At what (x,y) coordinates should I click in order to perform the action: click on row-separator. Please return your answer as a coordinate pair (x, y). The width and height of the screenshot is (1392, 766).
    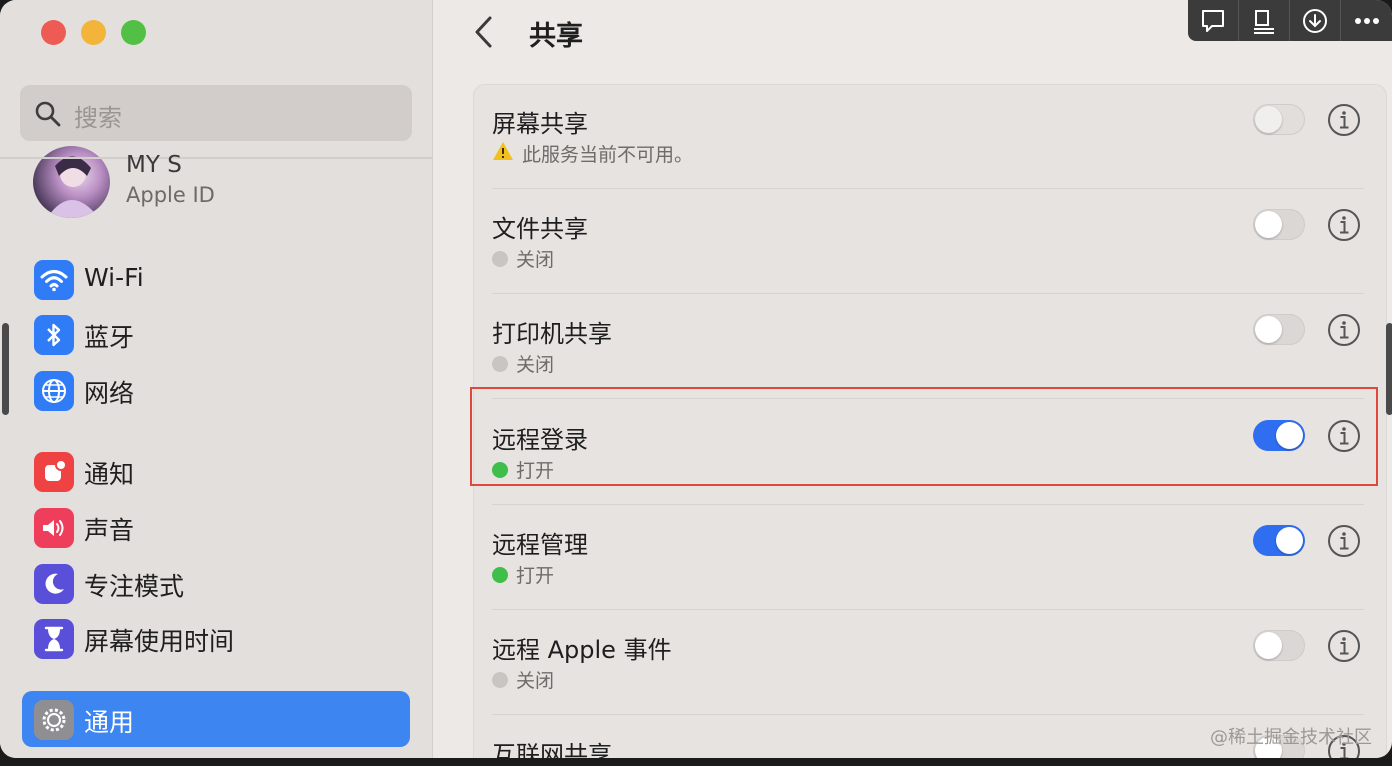
    Looking at the image, I should click on (928, 398).